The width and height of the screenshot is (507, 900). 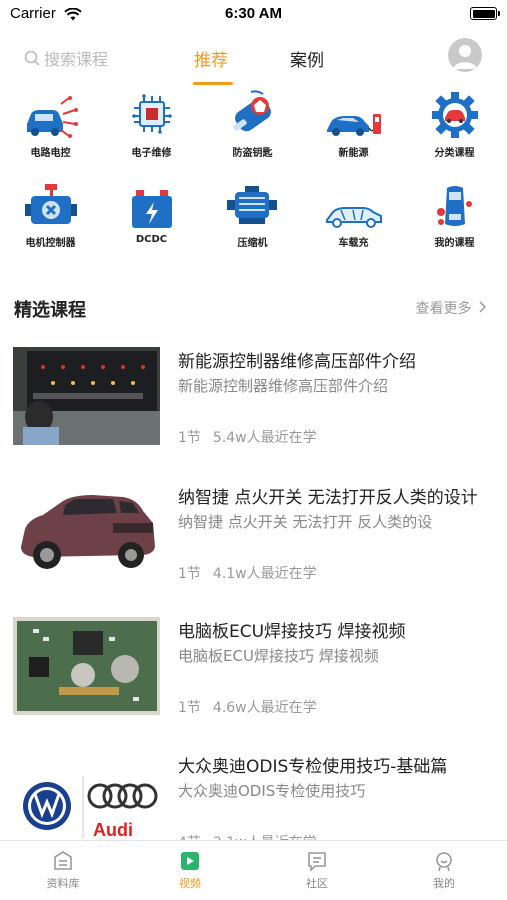 What do you see at coordinates (454, 153) in the screenshot?
I see `category-label: 分类课程` at bounding box center [454, 153].